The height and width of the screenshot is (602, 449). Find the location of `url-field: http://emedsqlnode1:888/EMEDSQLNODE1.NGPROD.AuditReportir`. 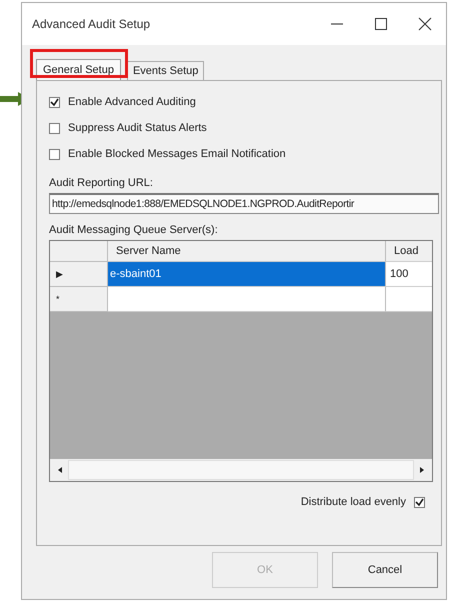

url-field: http://emedsqlnode1:888/EMEDSQLNODE1.NGPROD.AuditReportir is located at coordinates (244, 203).